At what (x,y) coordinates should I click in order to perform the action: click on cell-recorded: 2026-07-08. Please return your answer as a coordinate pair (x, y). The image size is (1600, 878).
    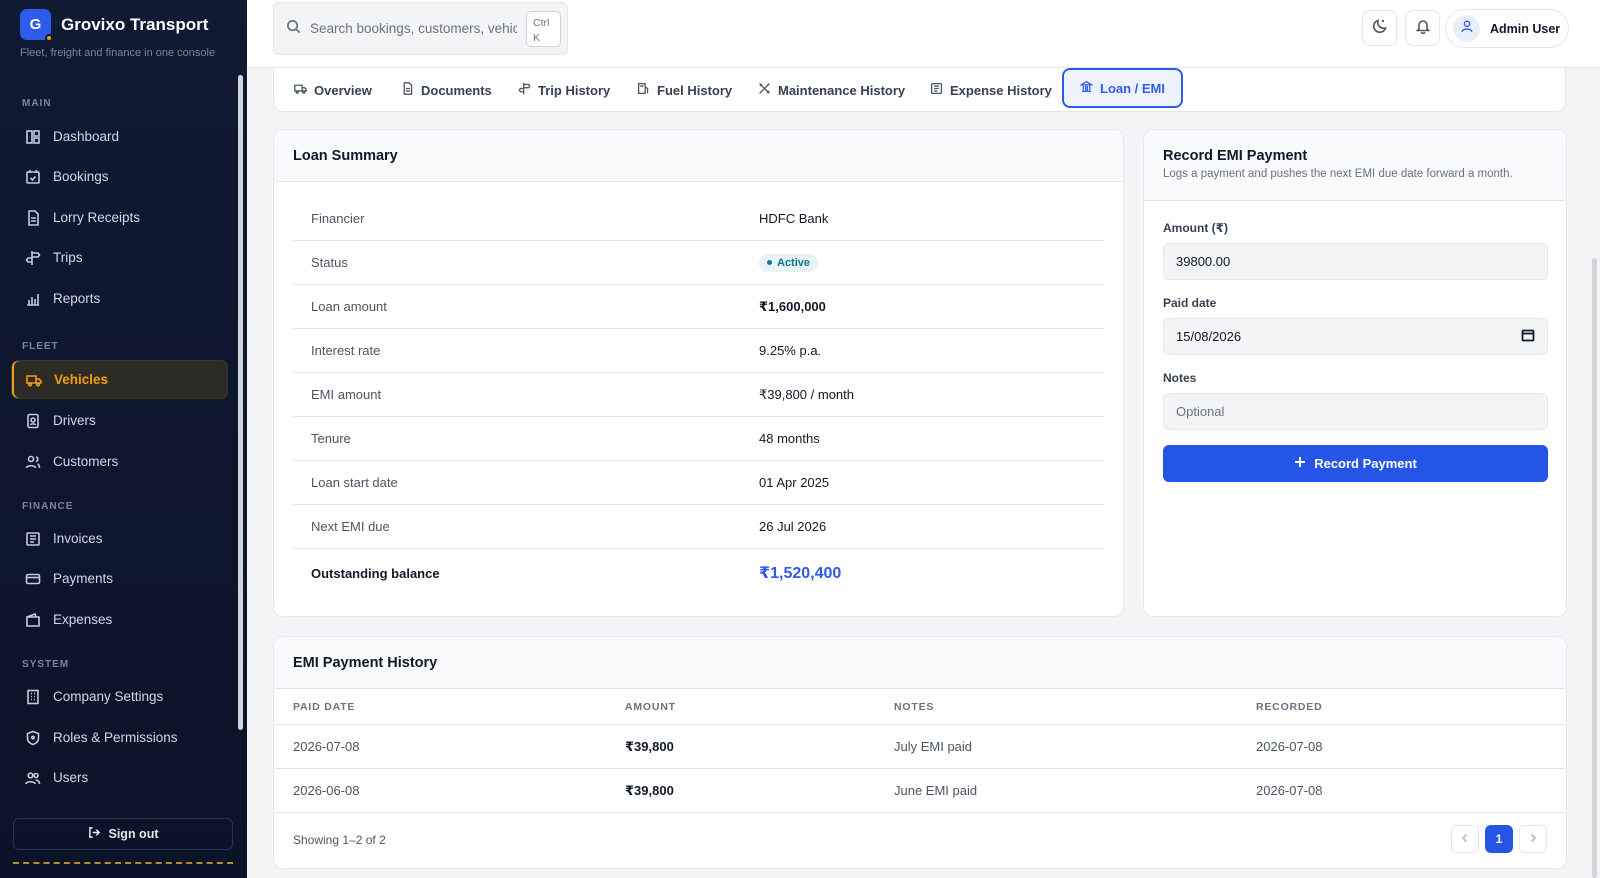
    Looking at the image, I should click on (1289, 746).